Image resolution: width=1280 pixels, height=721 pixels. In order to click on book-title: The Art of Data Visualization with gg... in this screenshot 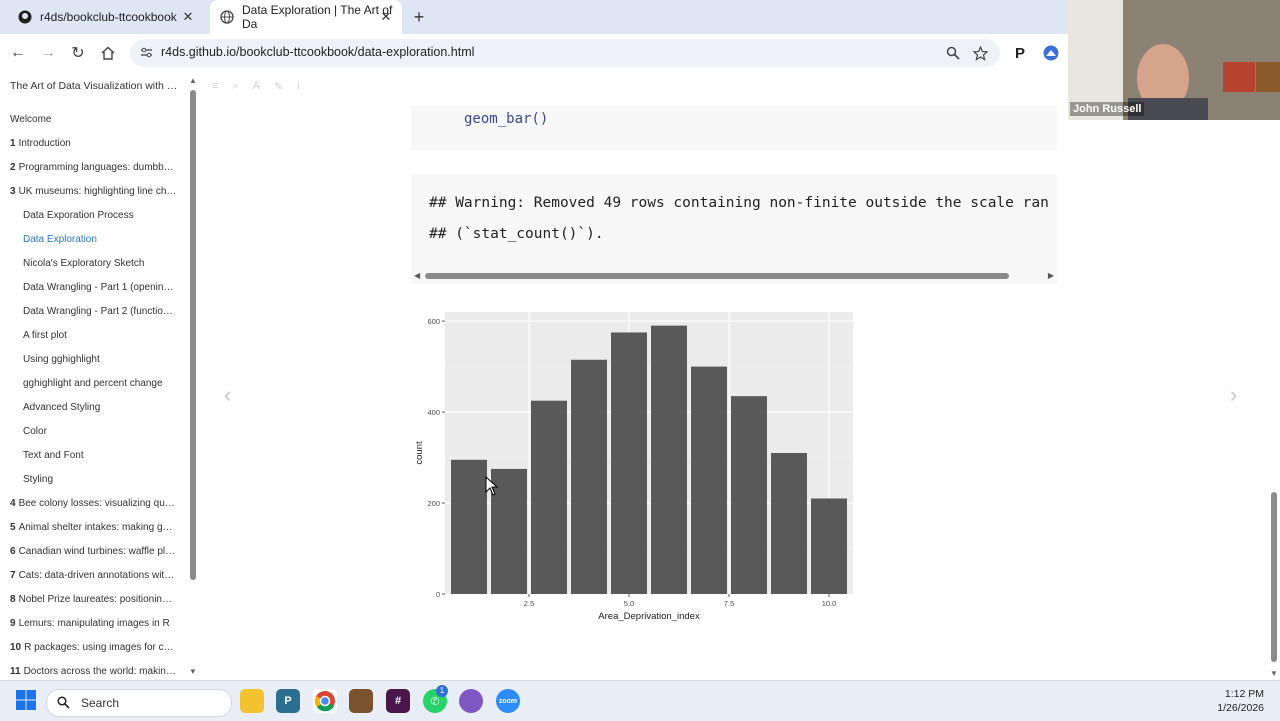, I will do `click(95, 86)`.